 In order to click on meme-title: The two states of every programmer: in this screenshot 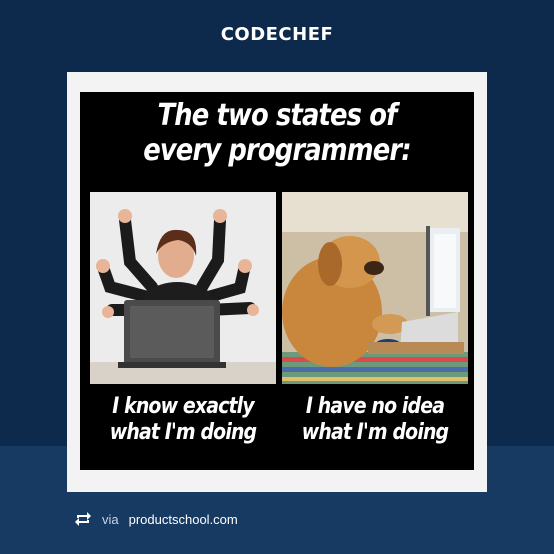, I will do `click(277, 133)`.